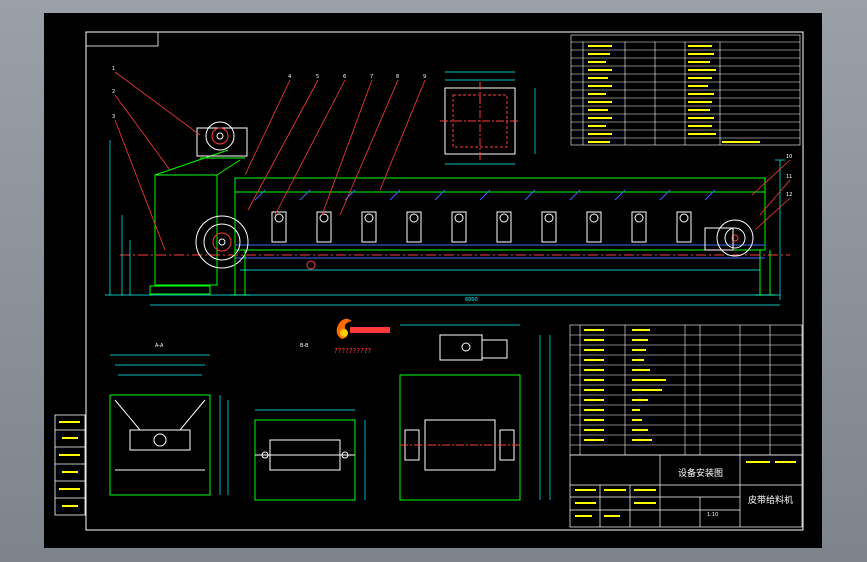  What do you see at coordinates (289, 77) in the screenshot?
I see `part-number: 4` at bounding box center [289, 77].